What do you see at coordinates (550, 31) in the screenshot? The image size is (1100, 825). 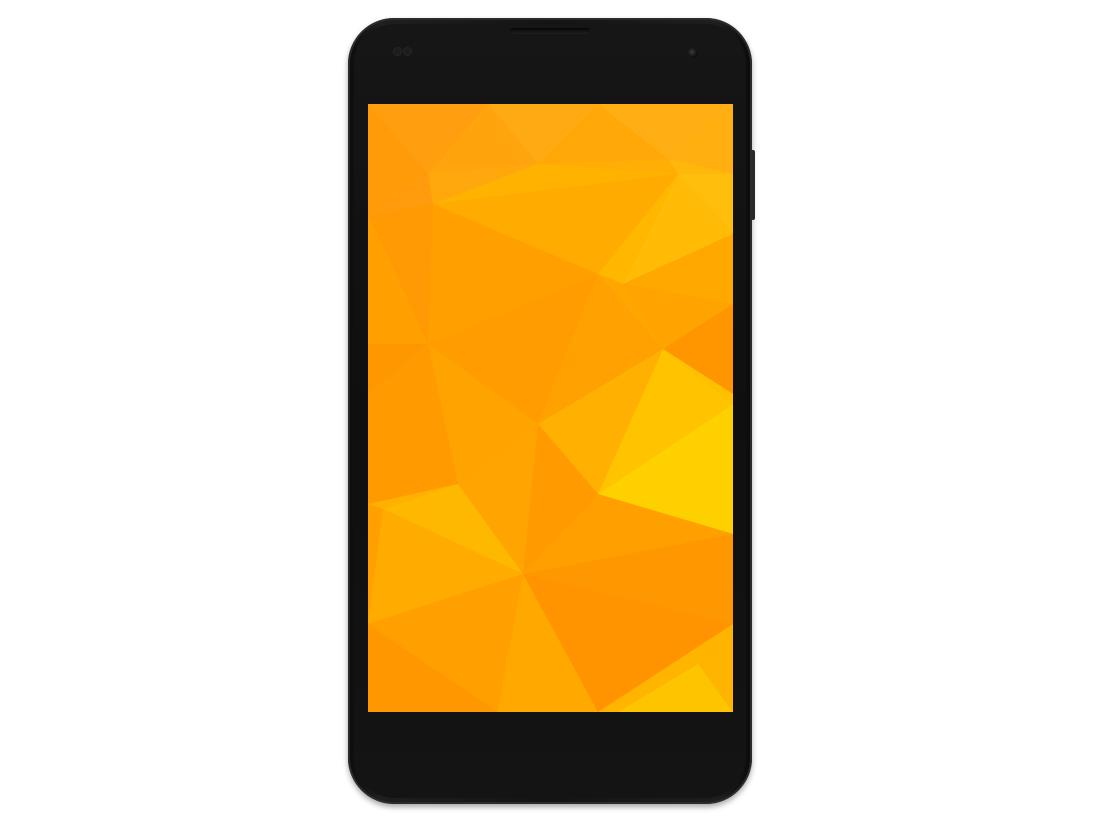 I see `earpiece-speaker` at bounding box center [550, 31].